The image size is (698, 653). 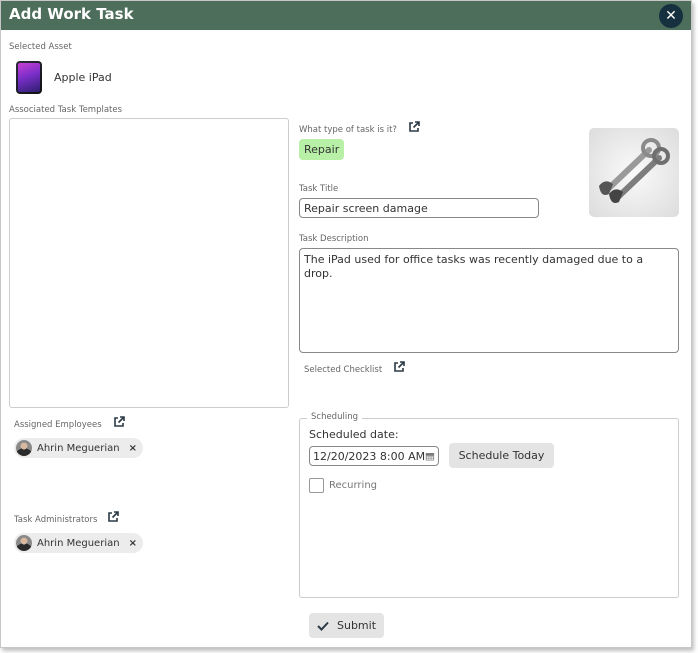 I want to click on wrench-icon, so click(x=634, y=172).